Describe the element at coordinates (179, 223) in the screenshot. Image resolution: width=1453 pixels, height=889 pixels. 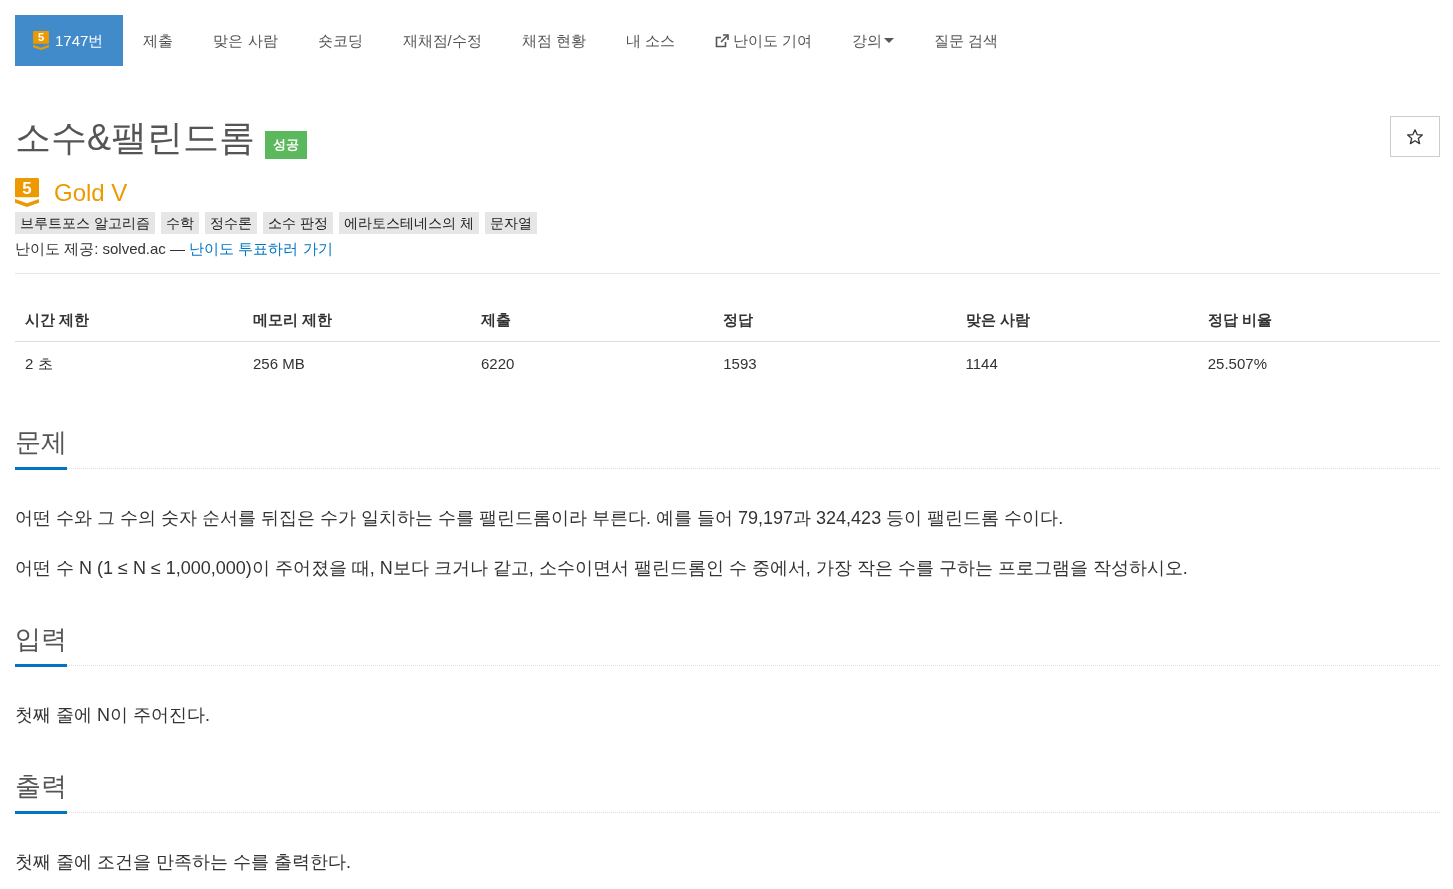
I see `algorithm-tag: 수학` at that location.